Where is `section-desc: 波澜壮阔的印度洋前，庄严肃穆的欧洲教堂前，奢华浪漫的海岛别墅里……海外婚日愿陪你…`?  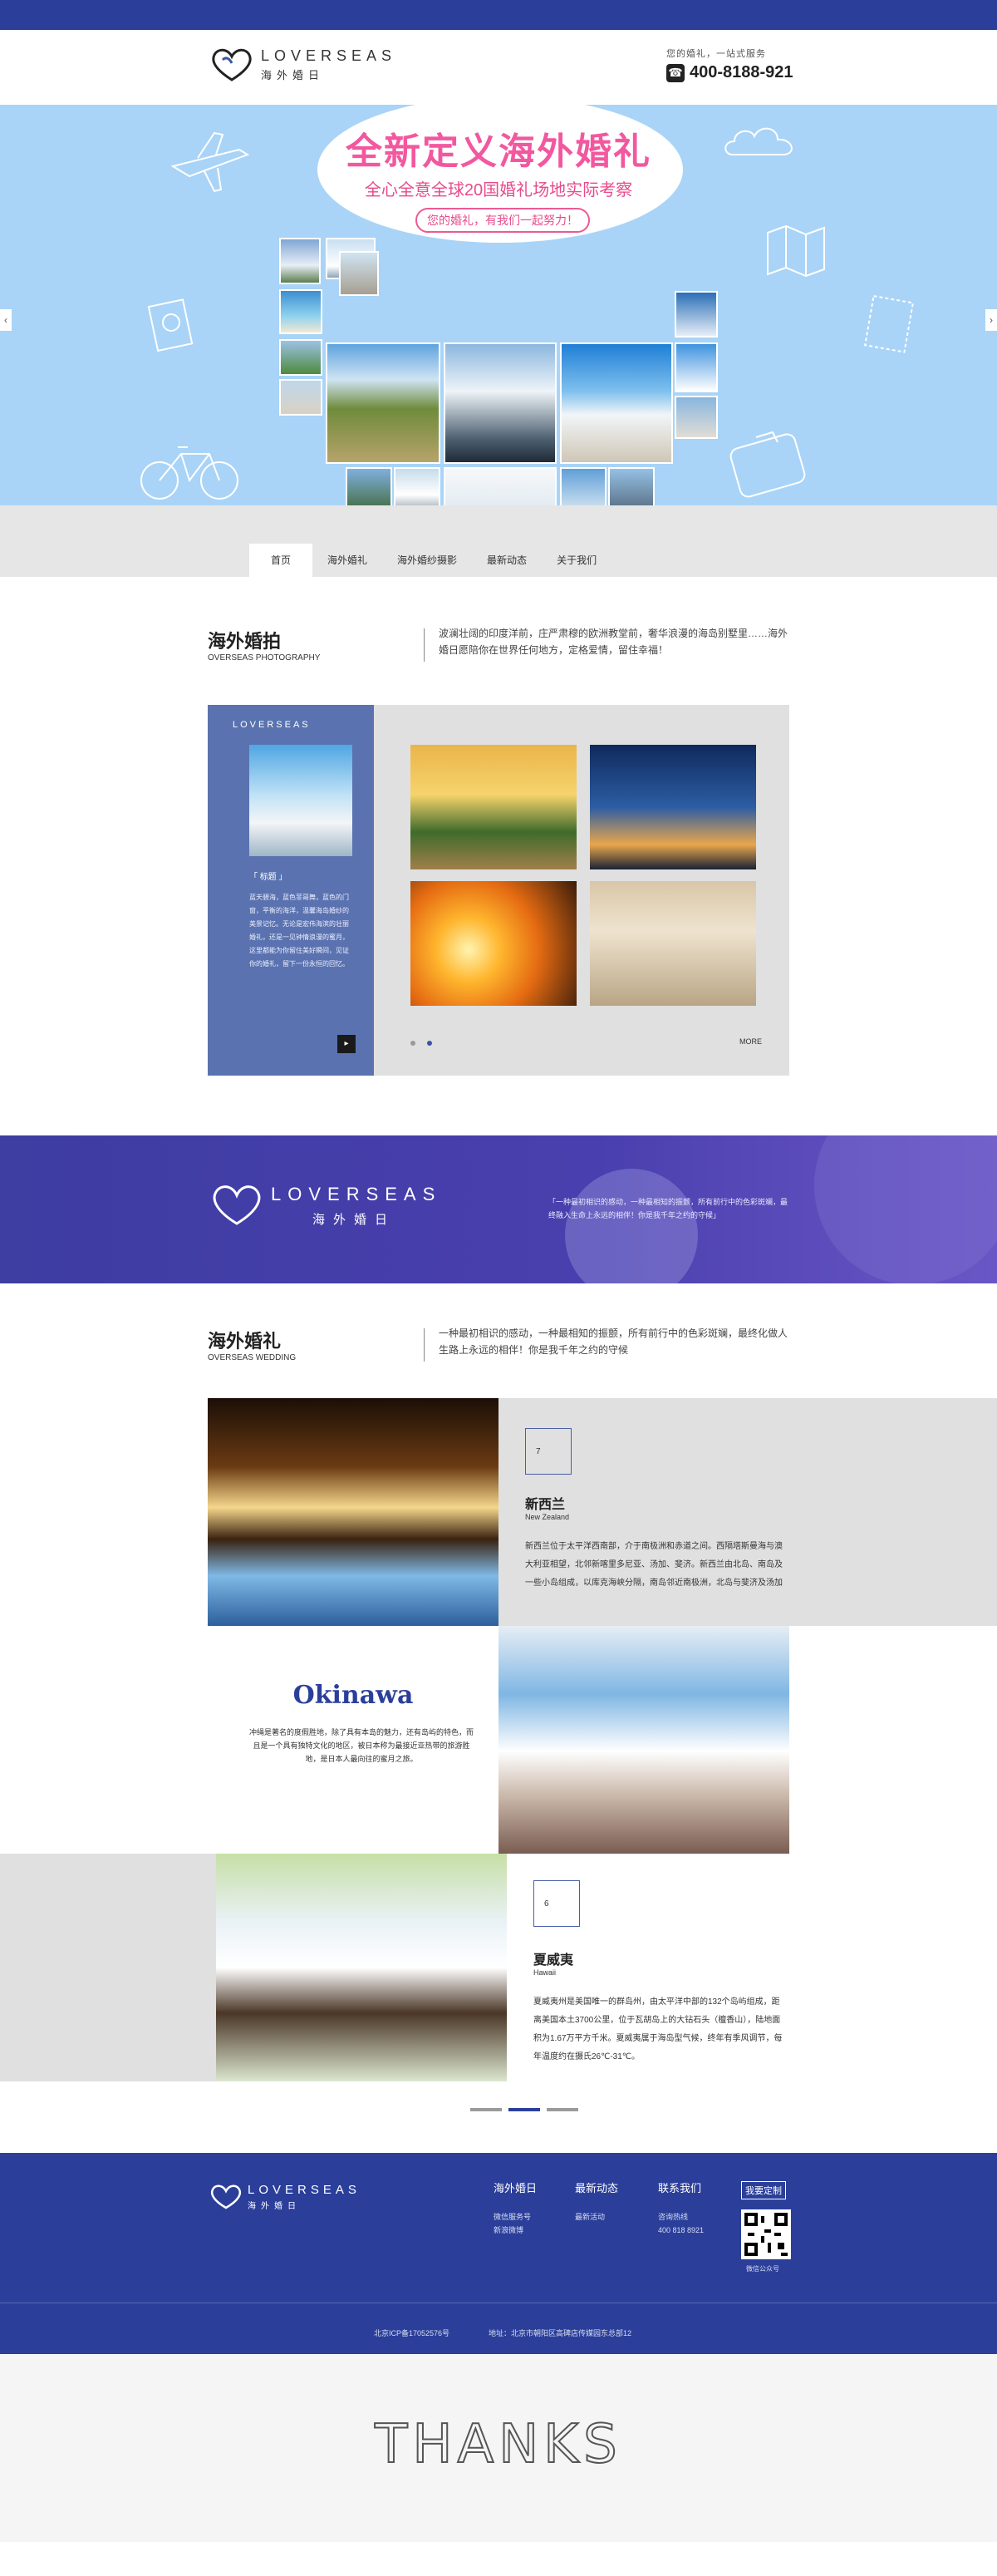
section-desc: 波澜壮阔的印度洋前，庄严肃穆的欧洲教堂前，奢华浪漫的海岛别墅里……海外婚日愿陪你… is located at coordinates (613, 642).